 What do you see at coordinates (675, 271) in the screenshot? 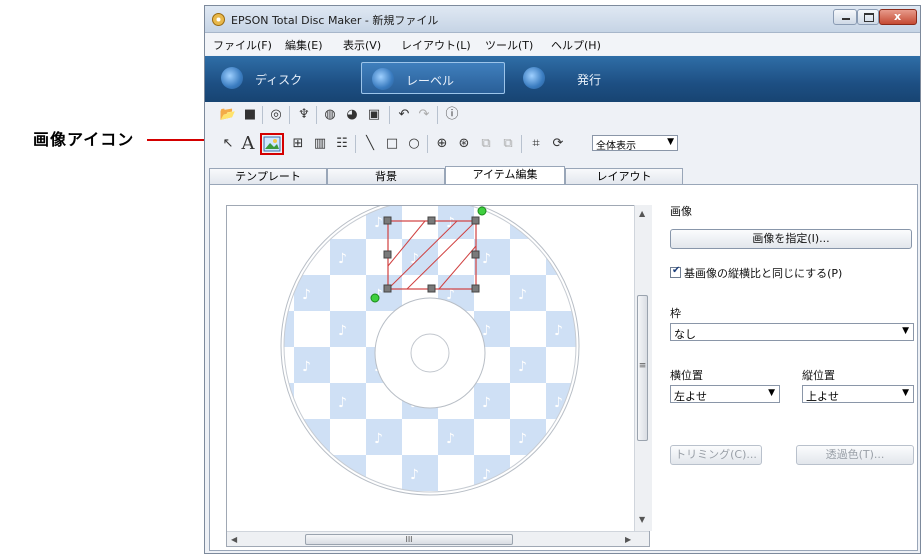
I see `keep-aspect-checkbox: ✔` at bounding box center [675, 271].